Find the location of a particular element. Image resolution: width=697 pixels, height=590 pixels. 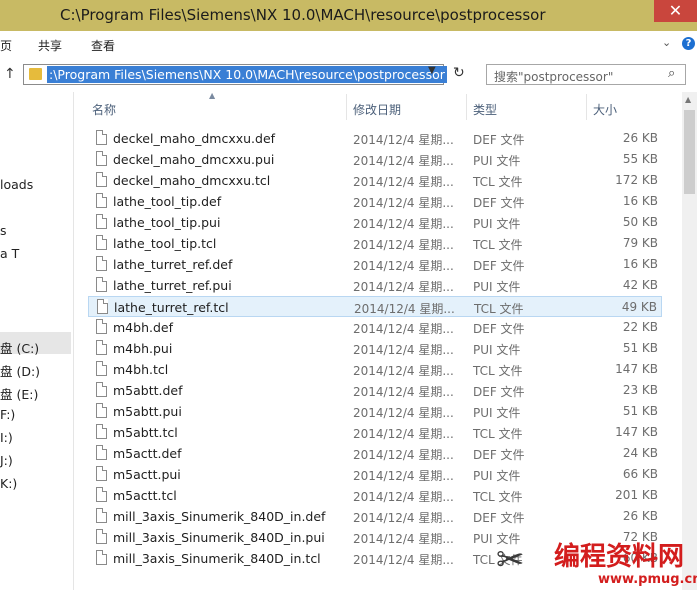

tab-home: 页 is located at coordinates (6, 45).